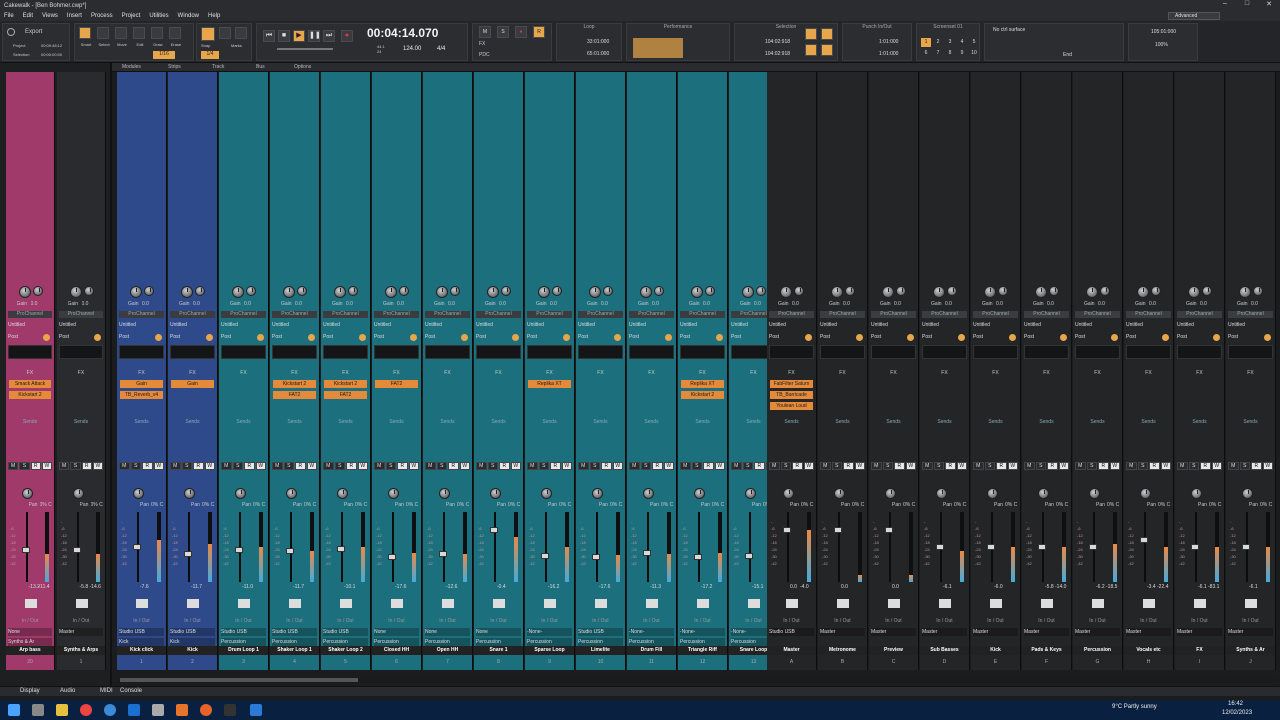 The height and width of the screenshot is (720, 1280). Describe the element at coordinates (1134, 707) in the screenshot. I see `weather-text: 9°C Partly sunny` at that location.